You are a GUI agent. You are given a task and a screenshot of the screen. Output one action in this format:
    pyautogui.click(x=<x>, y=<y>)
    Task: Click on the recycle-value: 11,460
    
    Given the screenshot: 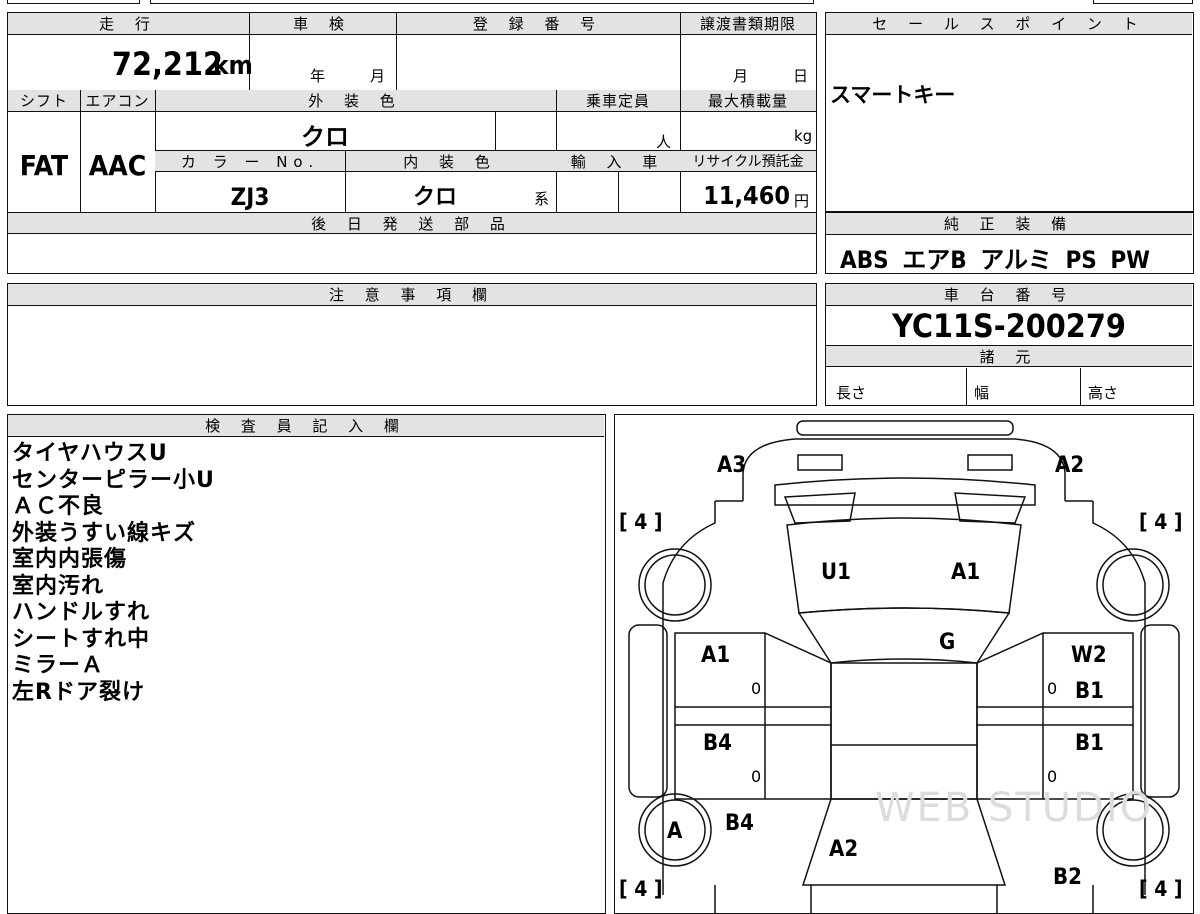 What is the action you would take?
    pyautogui.click(x=746, y=195)
    